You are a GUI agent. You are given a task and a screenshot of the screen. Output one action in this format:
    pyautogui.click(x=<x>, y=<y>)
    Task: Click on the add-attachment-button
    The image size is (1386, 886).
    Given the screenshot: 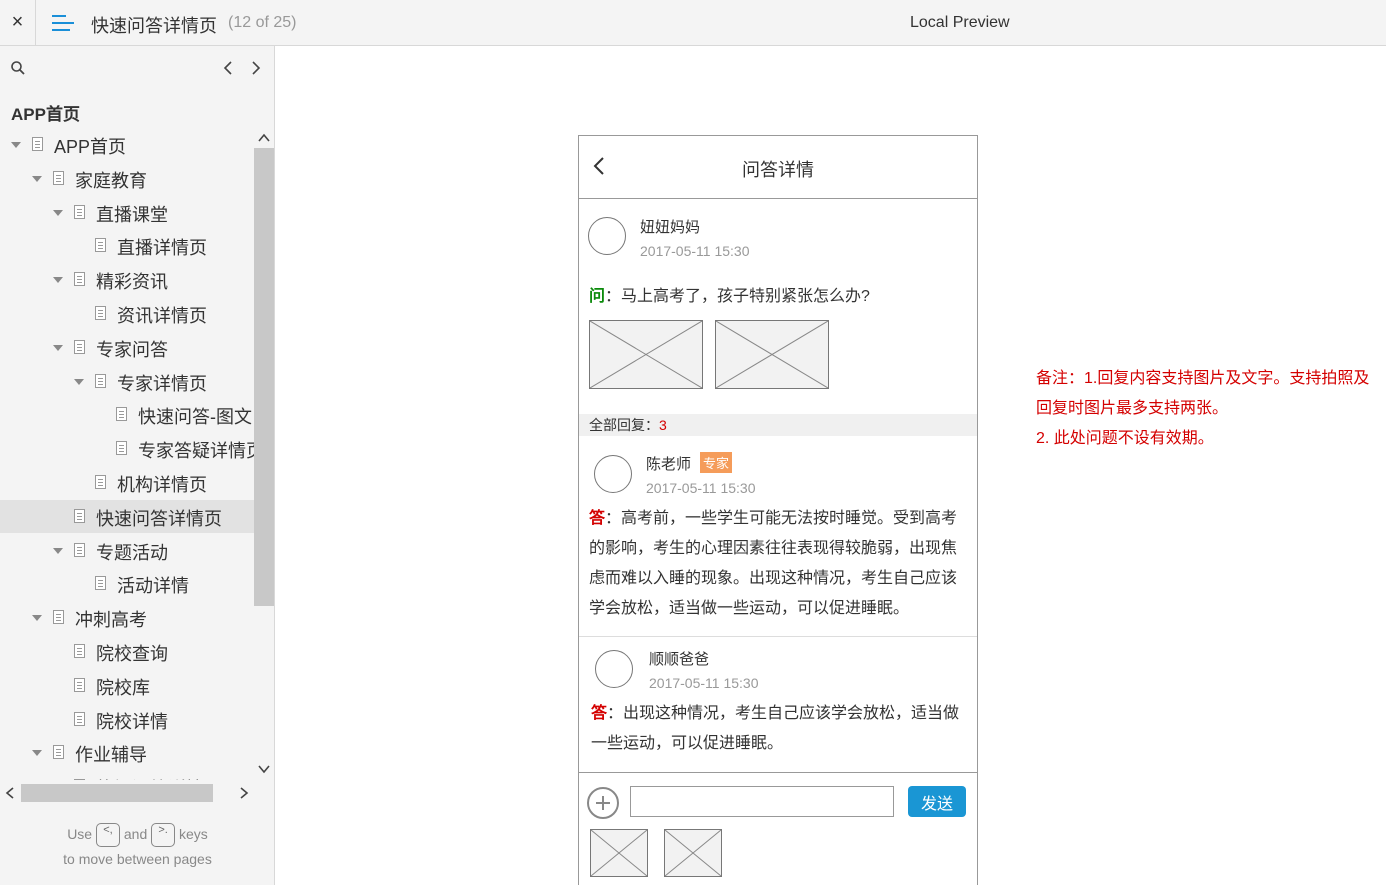 What is the action you would take?
    pyautogui.click(x=603, y=803)
    